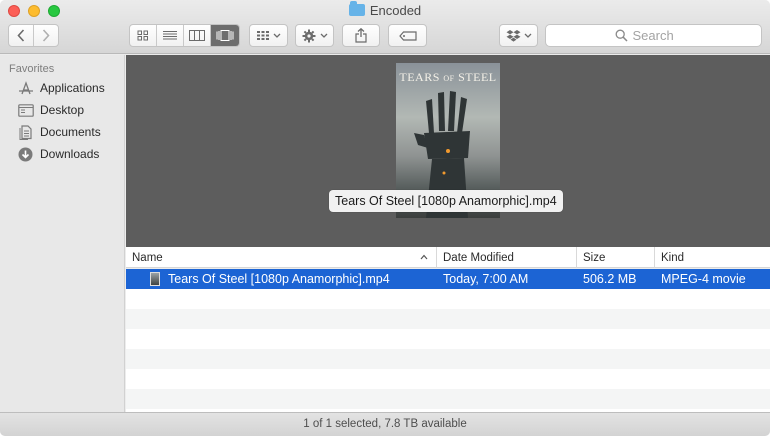  Describe the element at coordinates (279, 279) in the screenshot. I see `file-name: Tears Of Steel [1080p Anamorphic].mp4` at that location.